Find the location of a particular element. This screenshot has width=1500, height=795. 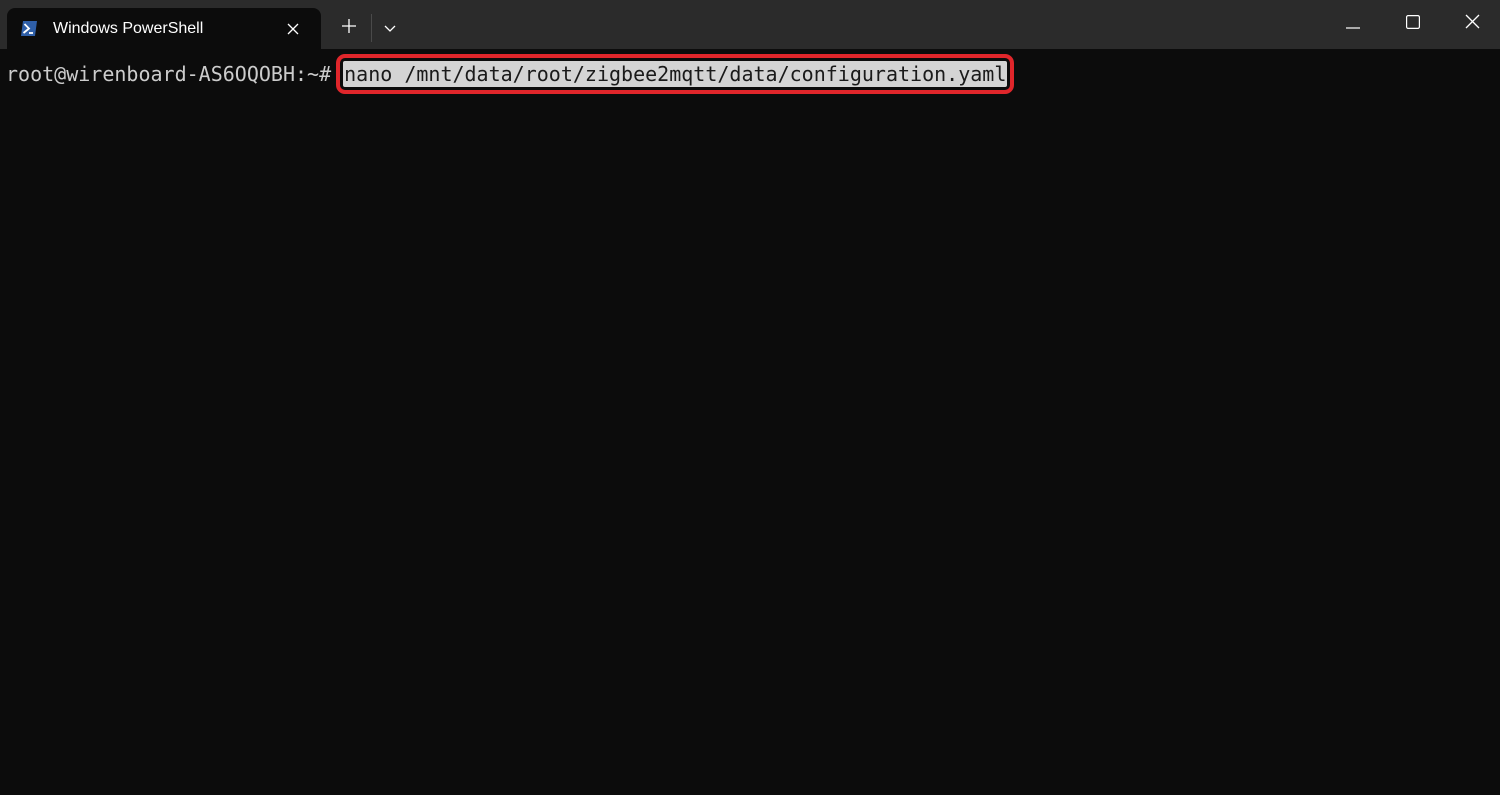

tab-dropdown-button is located at coordinates (390, 27).